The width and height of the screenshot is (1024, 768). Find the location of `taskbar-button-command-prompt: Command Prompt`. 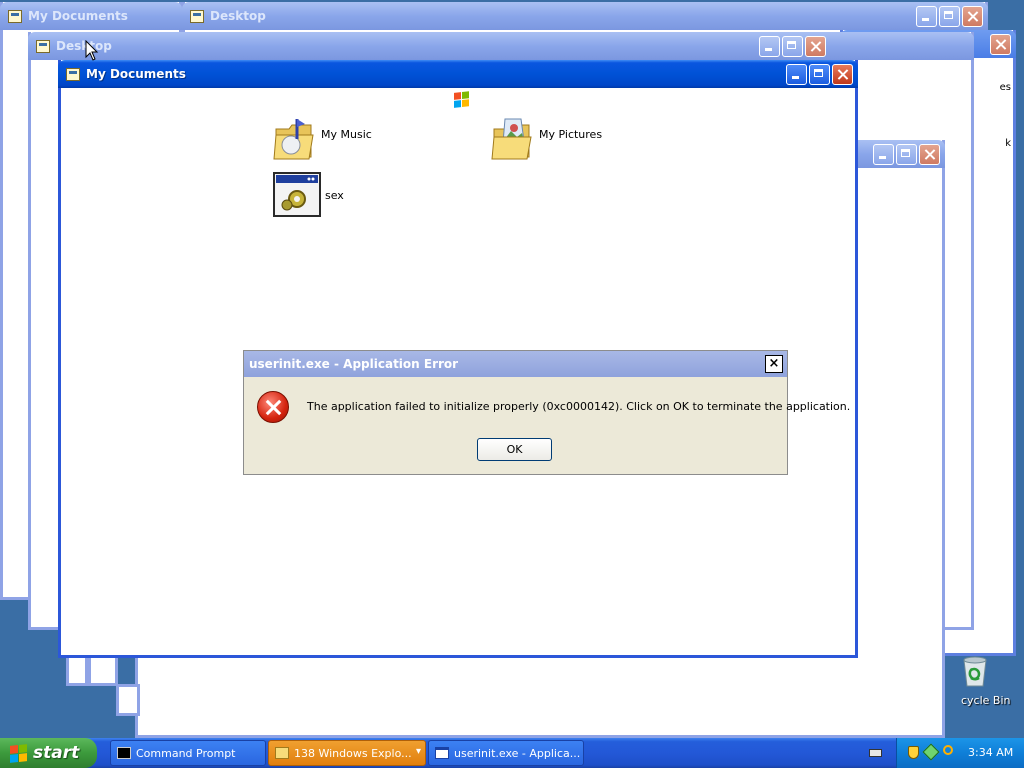

taskbar-button-command-prompt: Command Prompt is located at coordinates (188, 753).